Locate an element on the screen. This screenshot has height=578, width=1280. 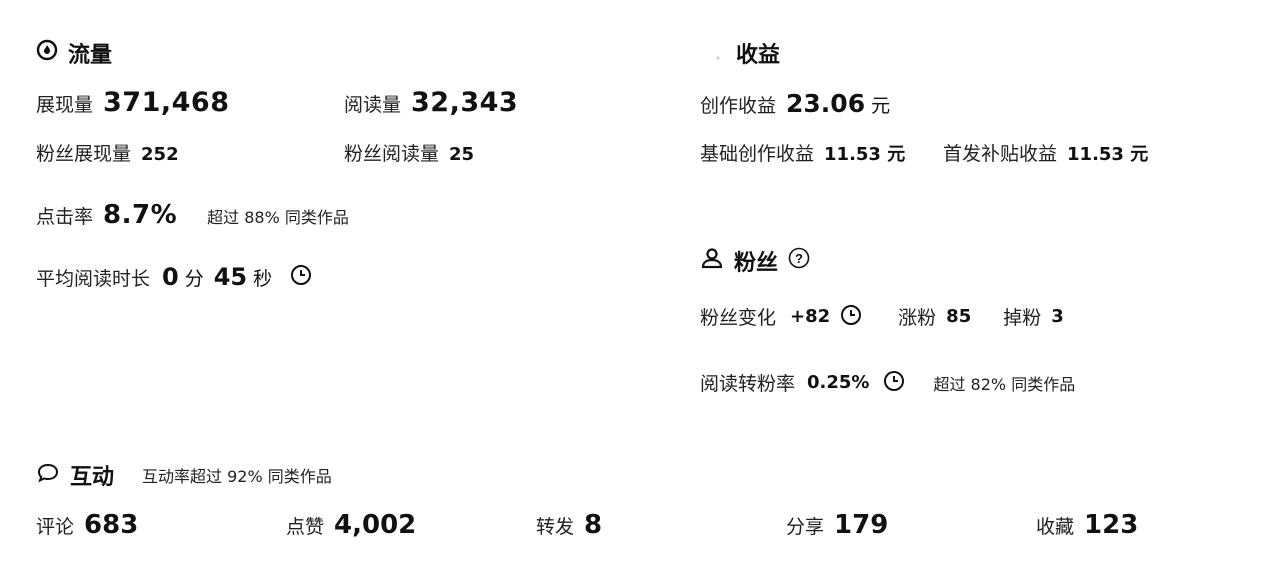
comments-label: 评论 is located at coordinates (55, 527).